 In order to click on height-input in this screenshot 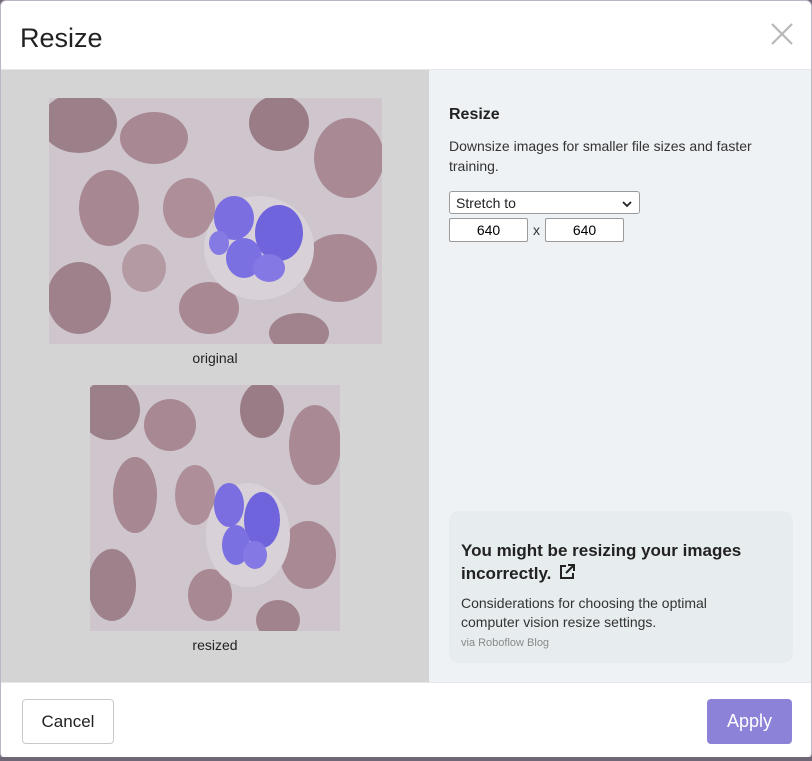, I will do `click(584, 230)`.